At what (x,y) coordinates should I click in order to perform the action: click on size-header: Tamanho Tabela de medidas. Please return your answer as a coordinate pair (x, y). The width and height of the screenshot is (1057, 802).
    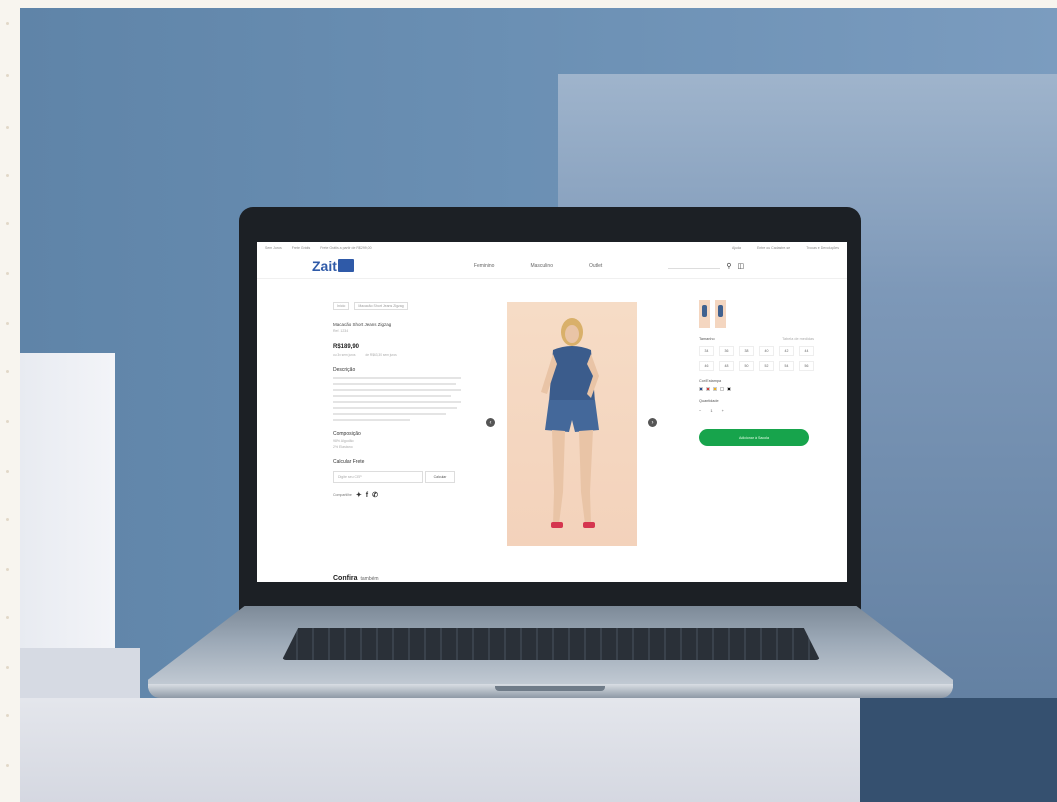
    Looking at the image, I should click on (756, 339).